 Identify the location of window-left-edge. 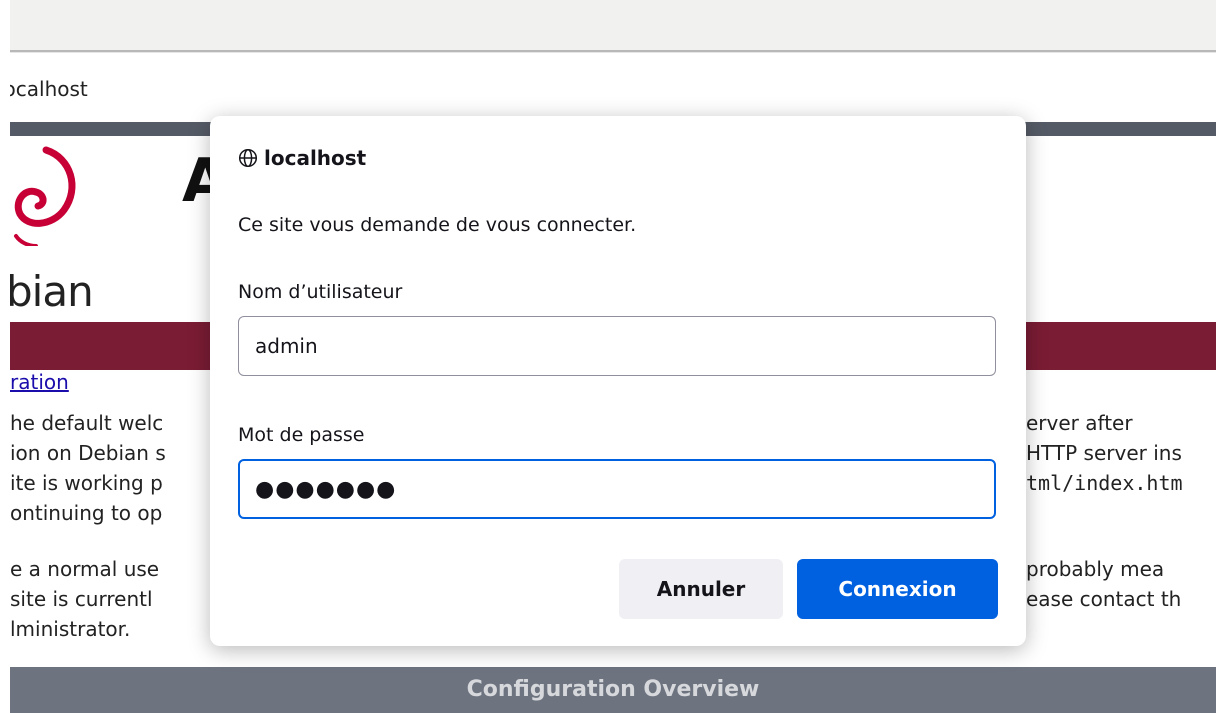
(5, 356).